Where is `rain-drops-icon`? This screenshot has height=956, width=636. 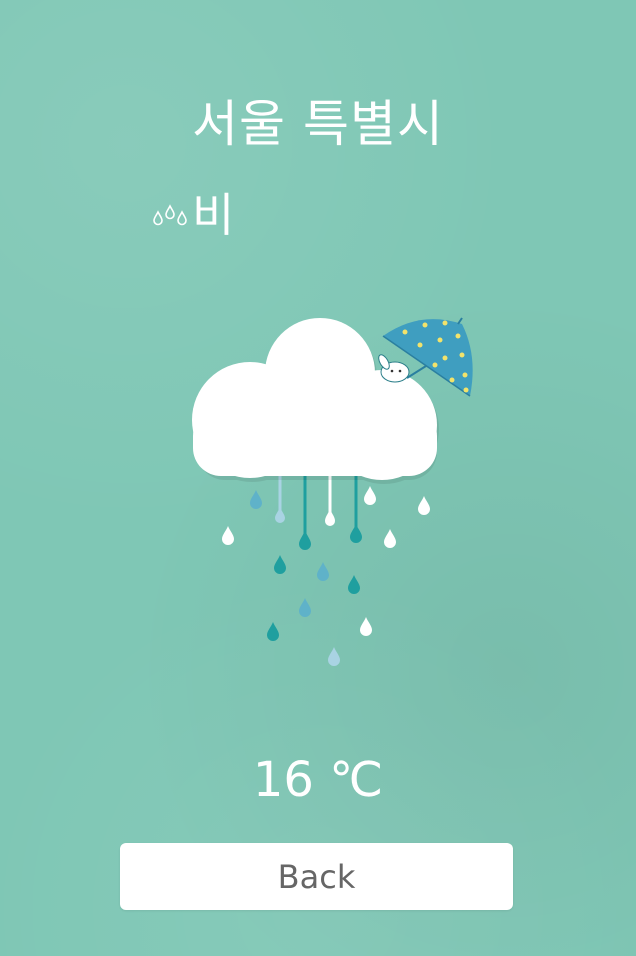 rain-drops-icon is located at coordinates (170, 215).